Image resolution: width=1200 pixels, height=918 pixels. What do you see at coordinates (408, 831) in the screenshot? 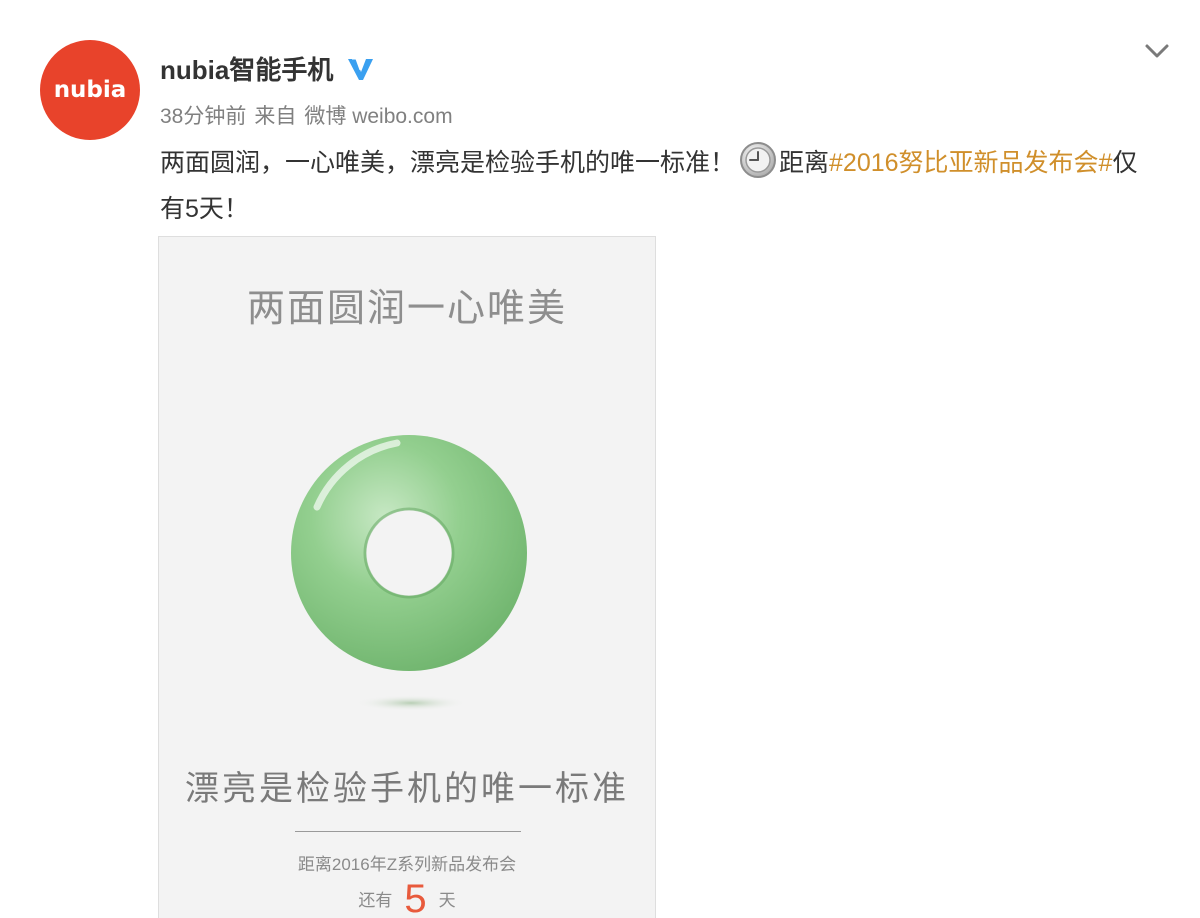
I see `image-divider` at bounding box center [408, 831].